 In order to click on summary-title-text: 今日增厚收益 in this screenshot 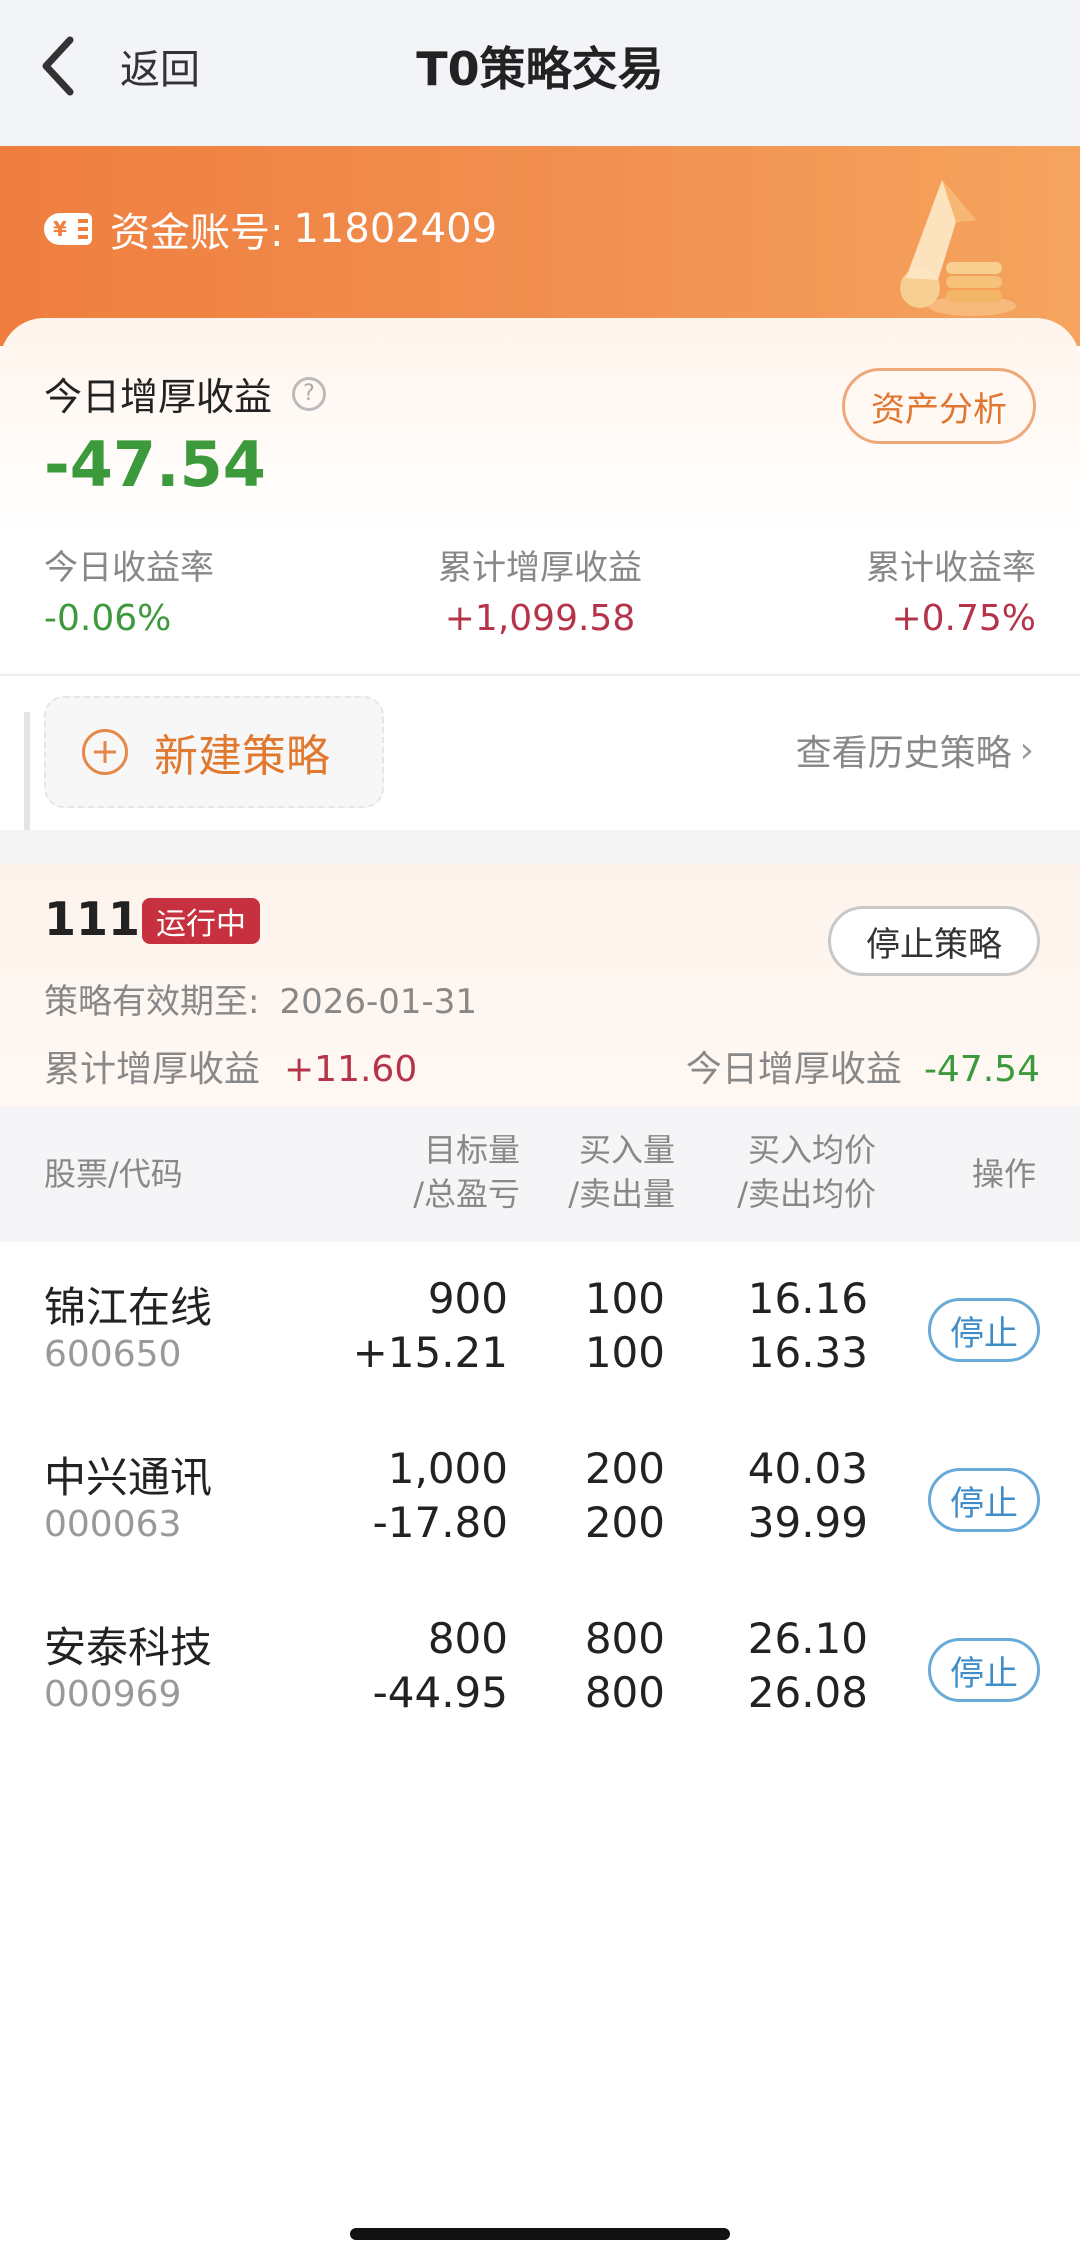, I will do `click(158, 397)`.